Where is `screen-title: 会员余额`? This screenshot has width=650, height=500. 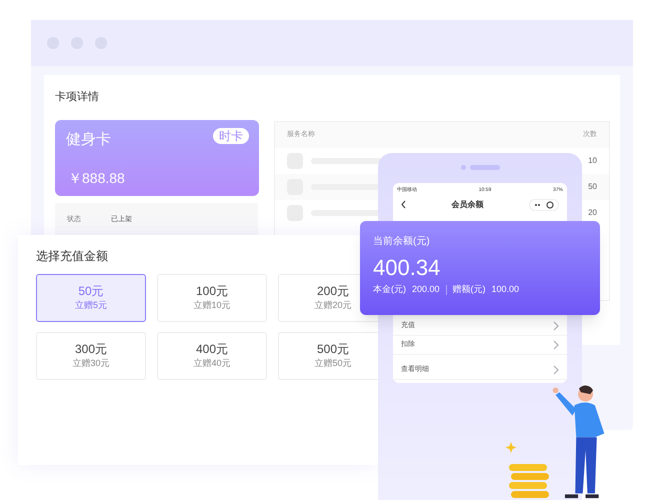
screen-title: 会员余额 is located at coordinates (467, 204).